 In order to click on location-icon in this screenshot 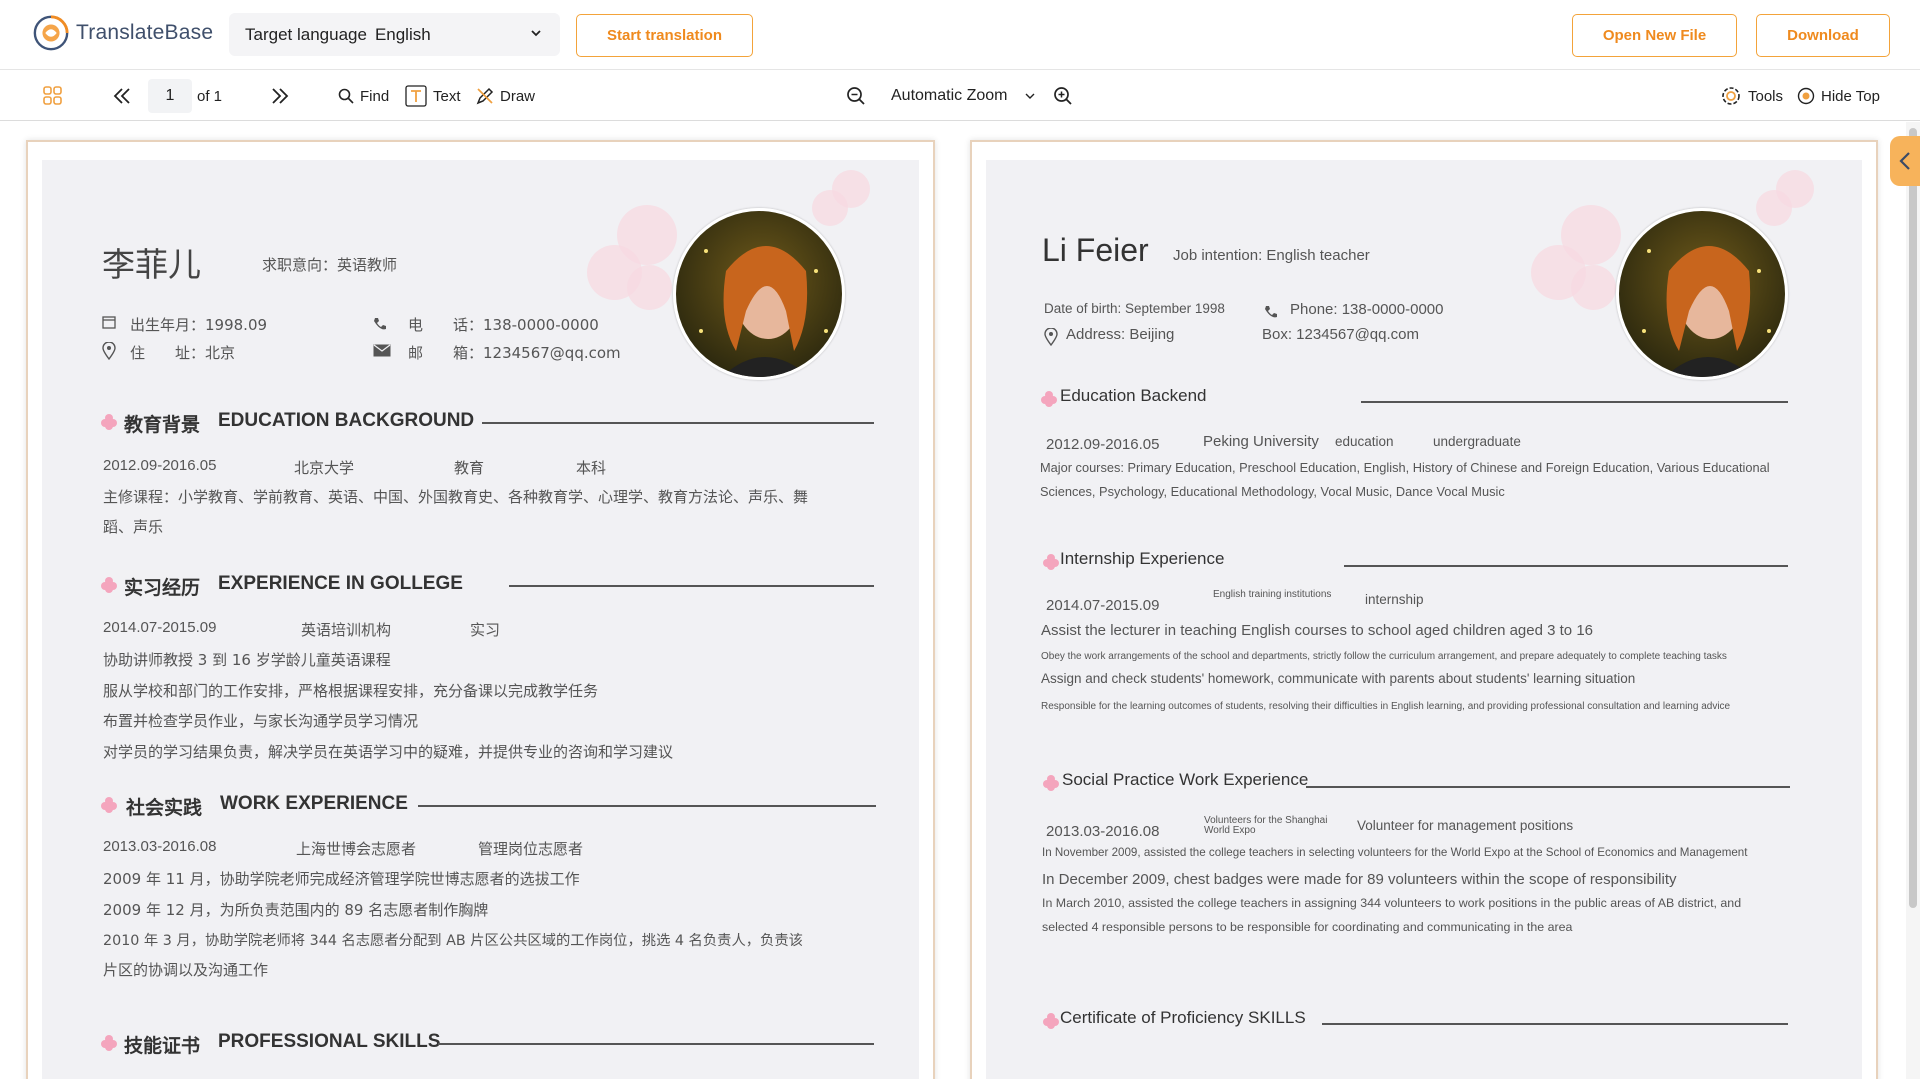, I will do `click(1051, 339)`.